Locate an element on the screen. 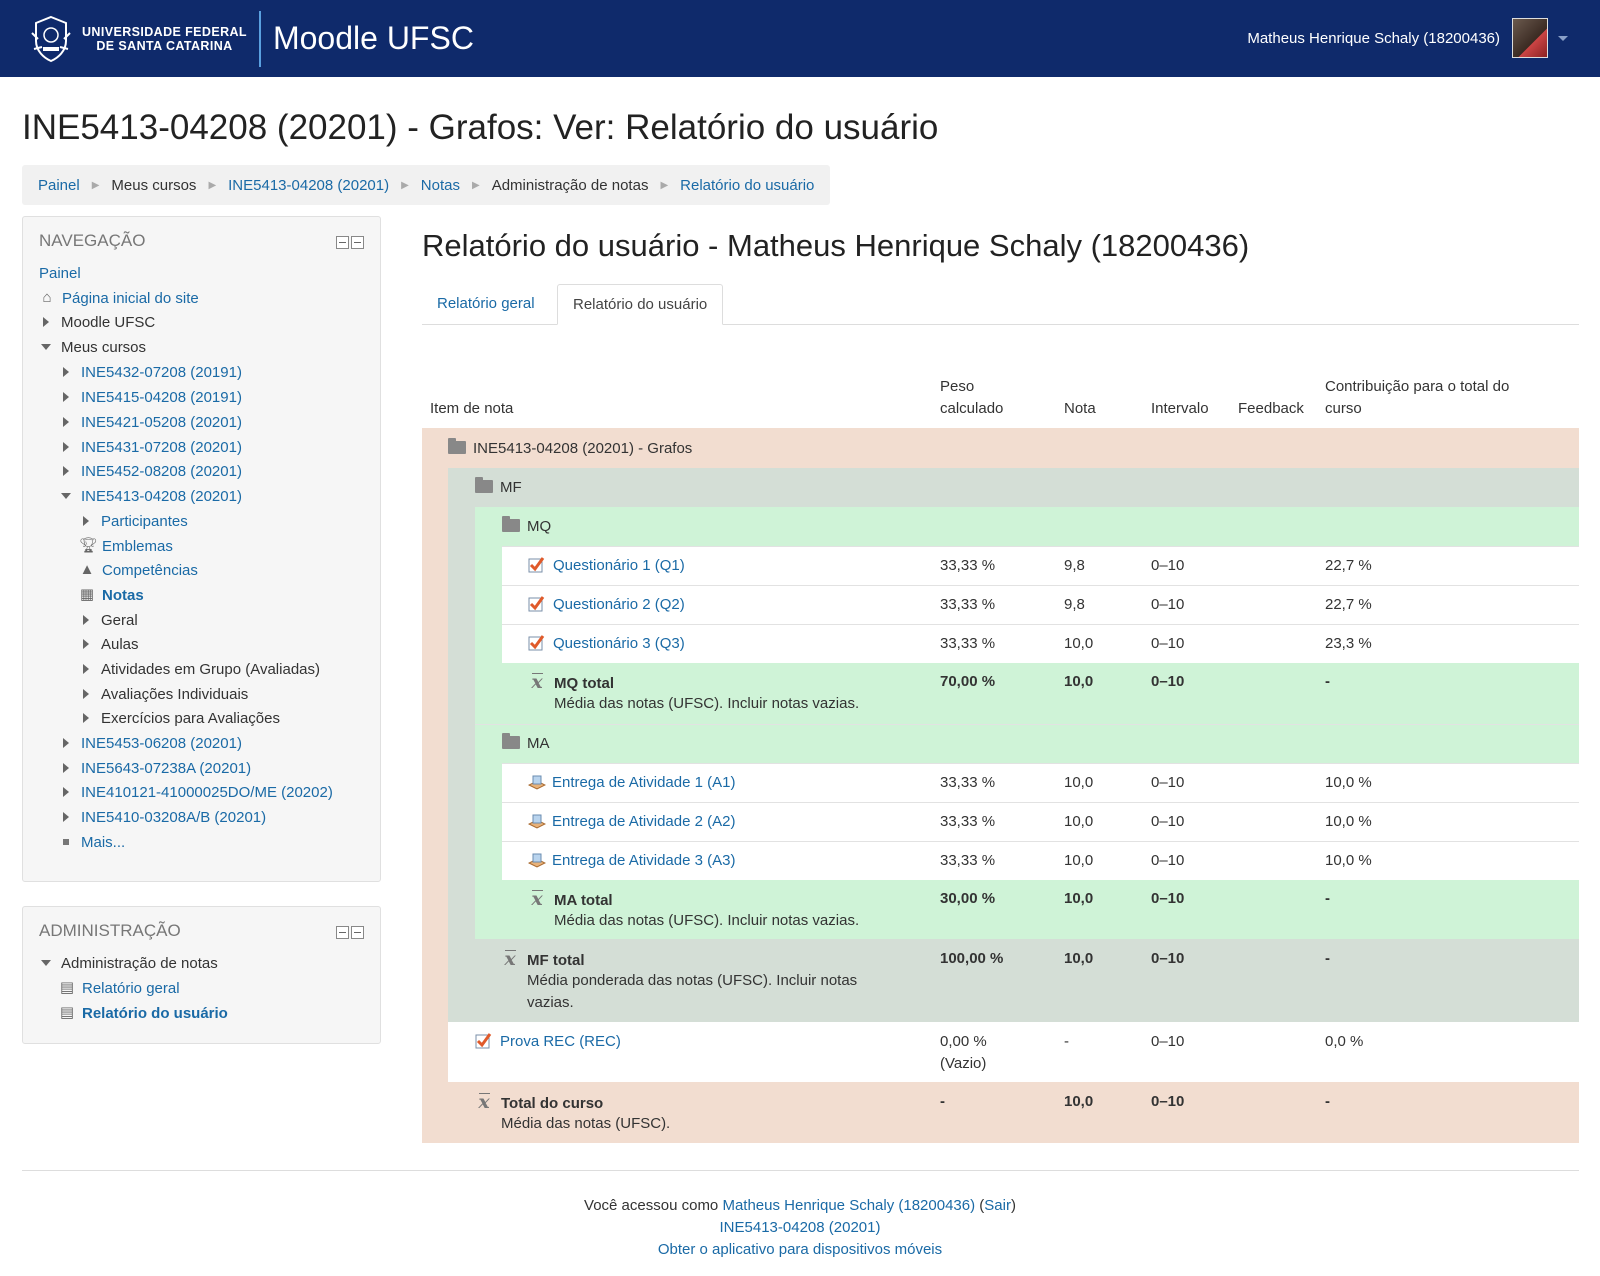 Image resolution: width=1600 pixels, height=1276 pixels. nav-course: INE5452-08208 (20201) is located at coordinates (152, 471).